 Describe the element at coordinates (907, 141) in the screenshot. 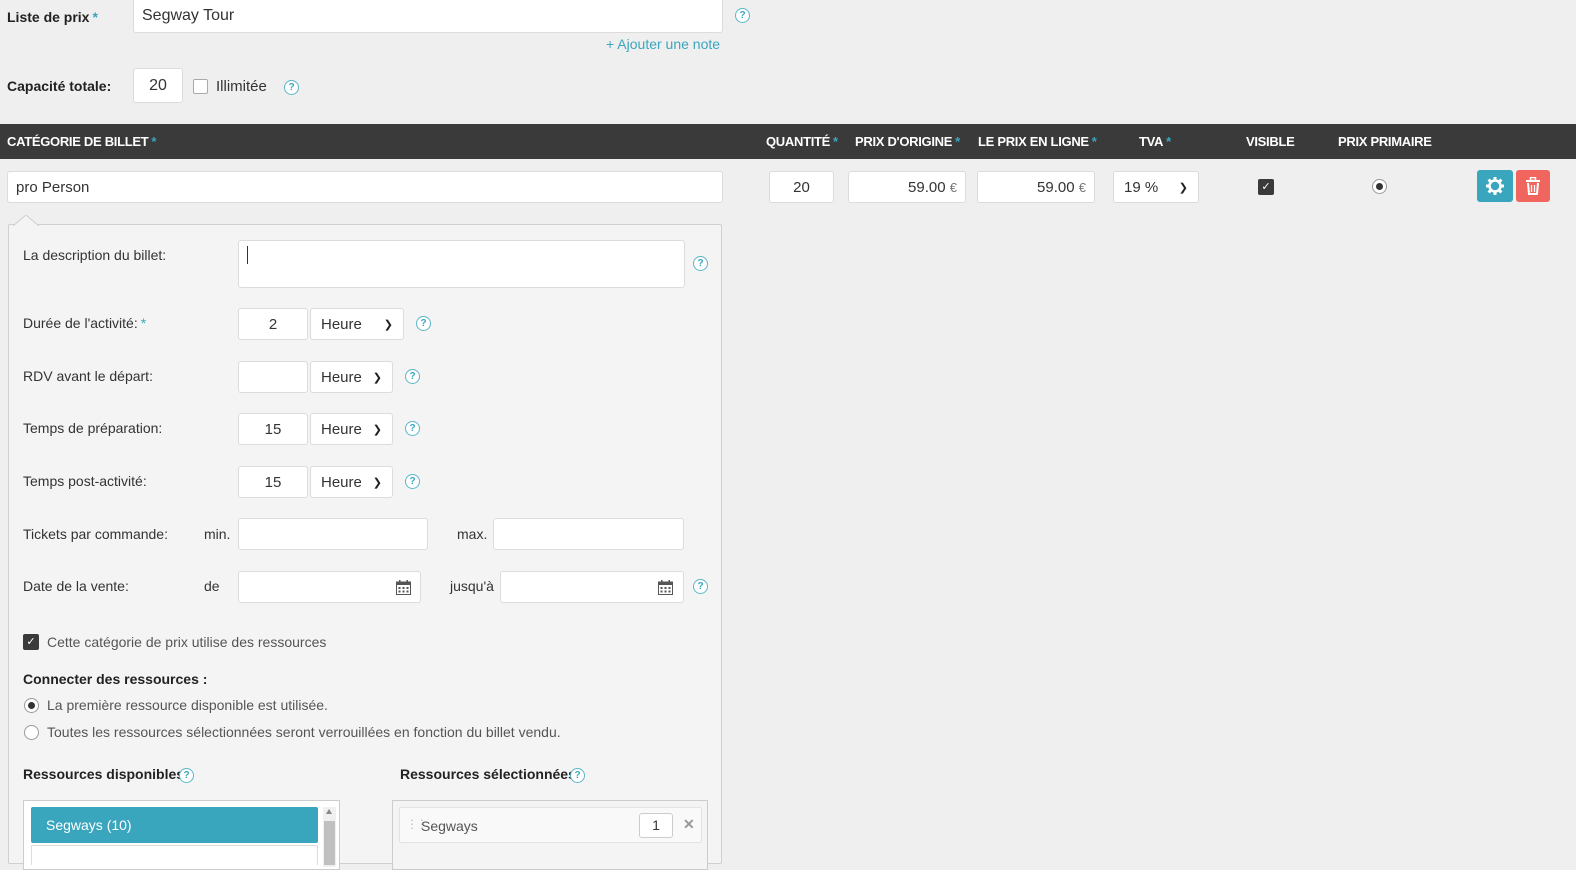

I see `header-original-price: PRIX D'ORIGINE *` at that location.